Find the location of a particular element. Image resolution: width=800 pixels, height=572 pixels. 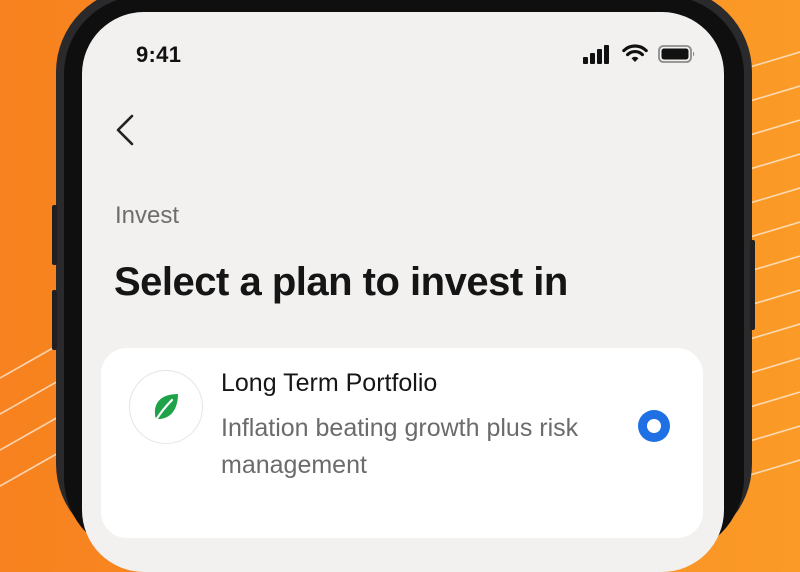

chevron-left-icon is located at coordinates (125, 130).